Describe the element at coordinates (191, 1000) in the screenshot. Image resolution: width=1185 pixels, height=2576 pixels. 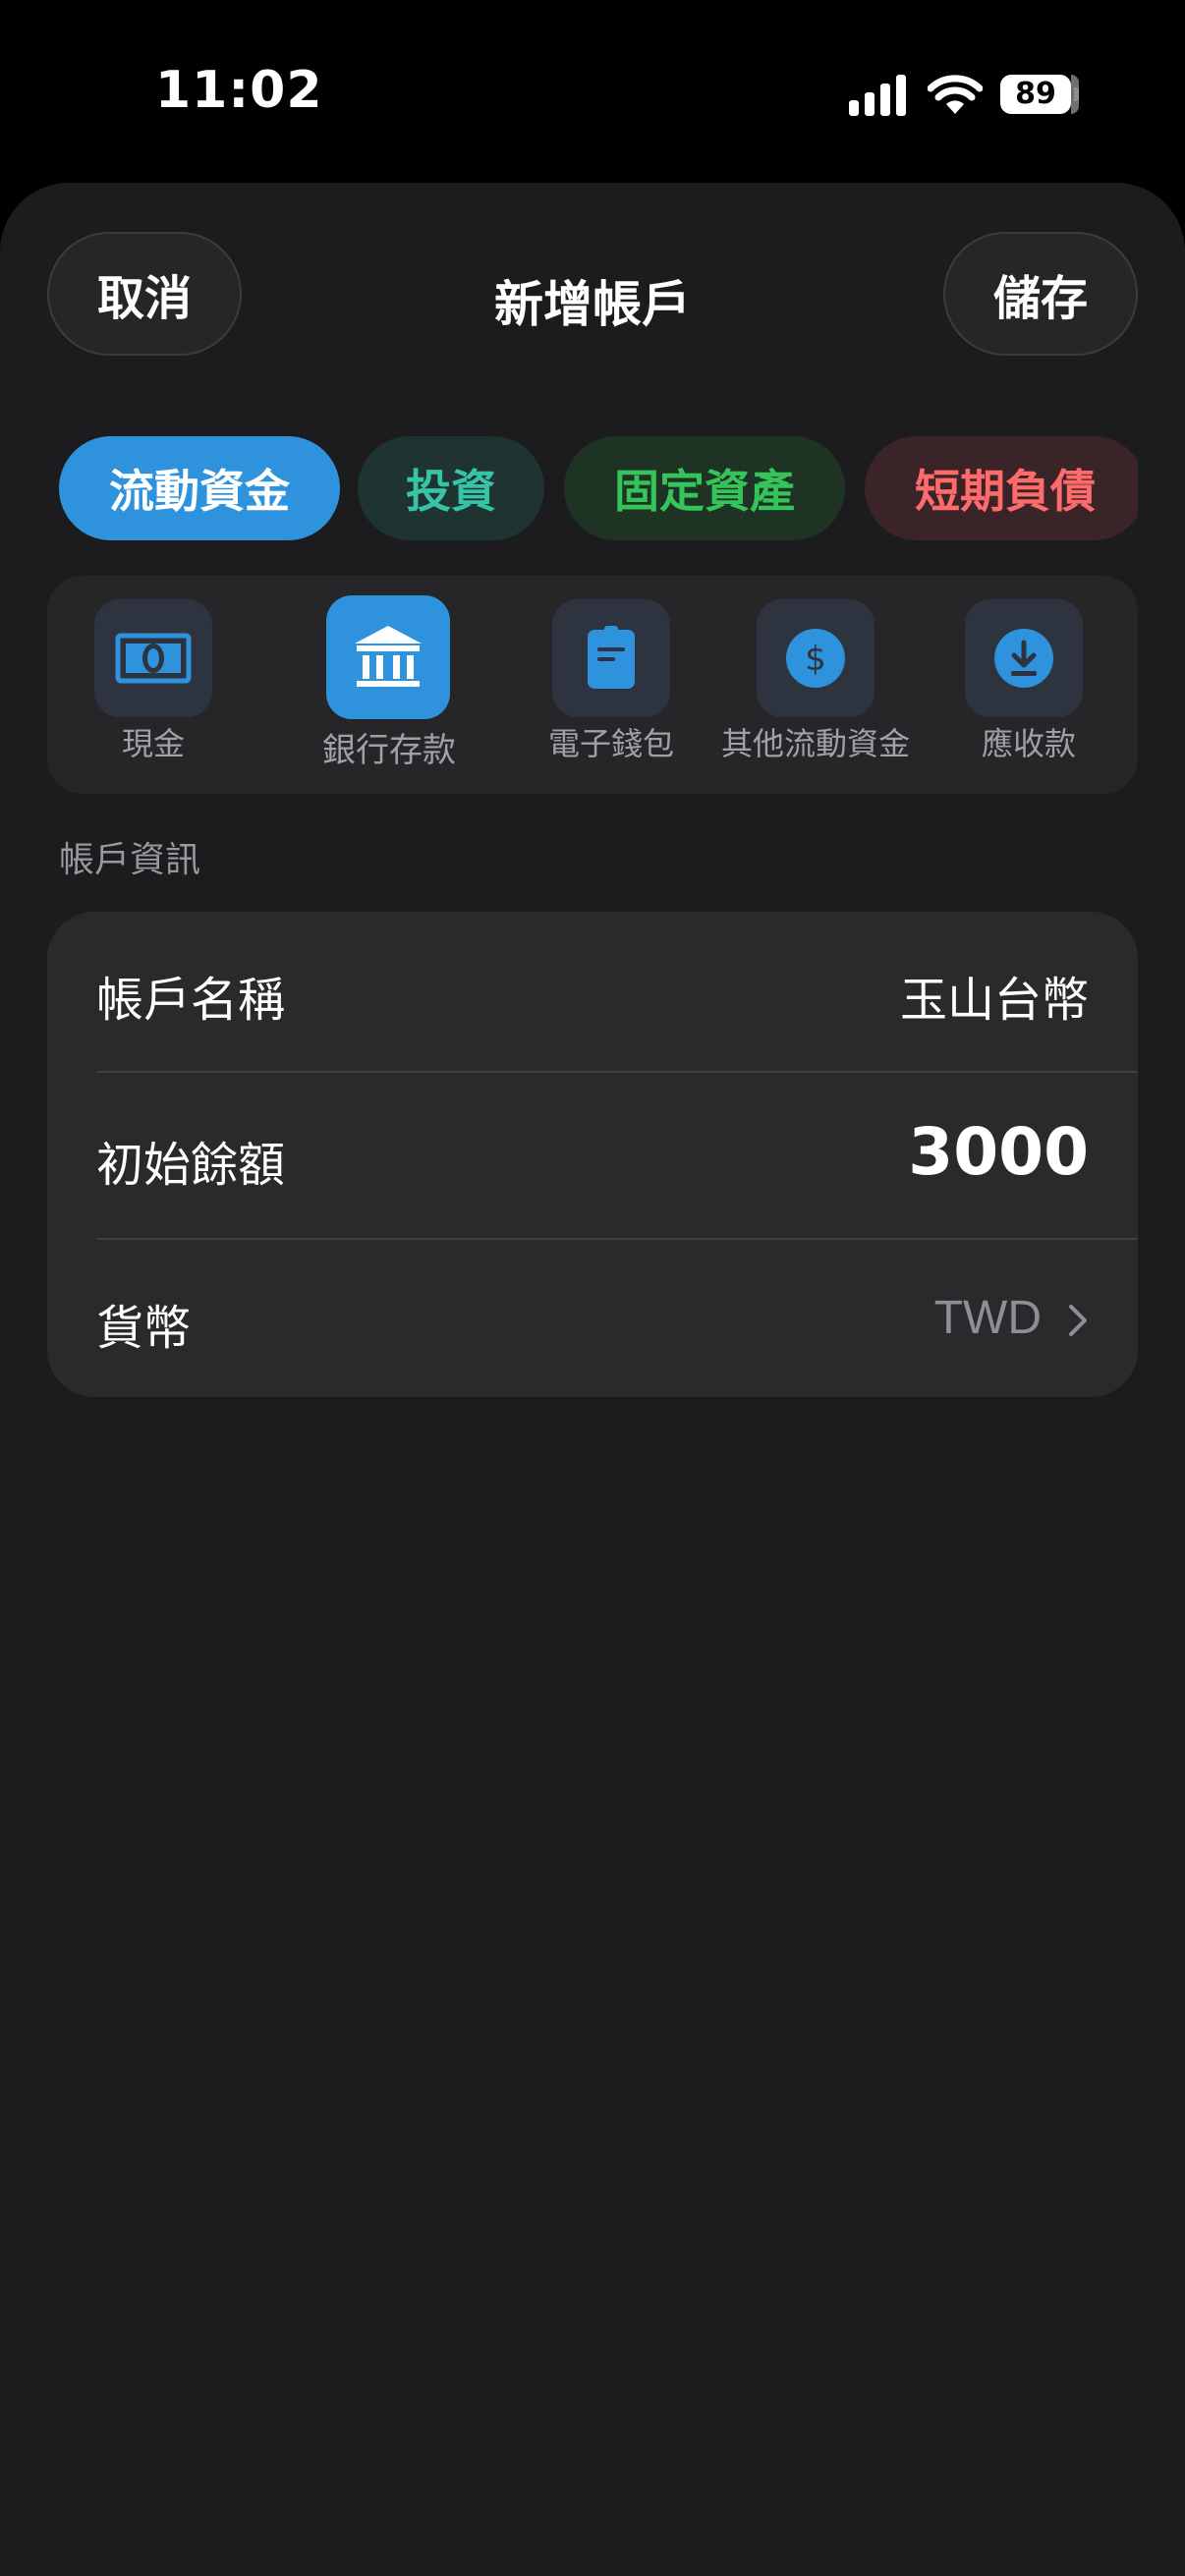
I see `account-name-label: 帳戶名稱` at that location.